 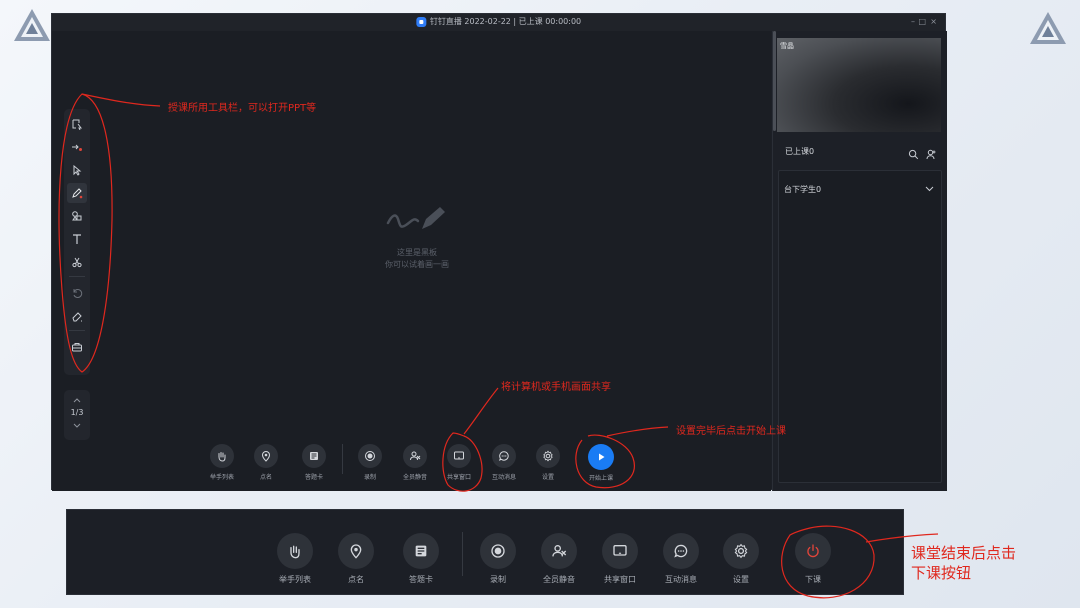 What do you see at coordinates (601, 463) in the screenshot?
I see `start-class-button: 开始上课` at bounding box center [601, 463].